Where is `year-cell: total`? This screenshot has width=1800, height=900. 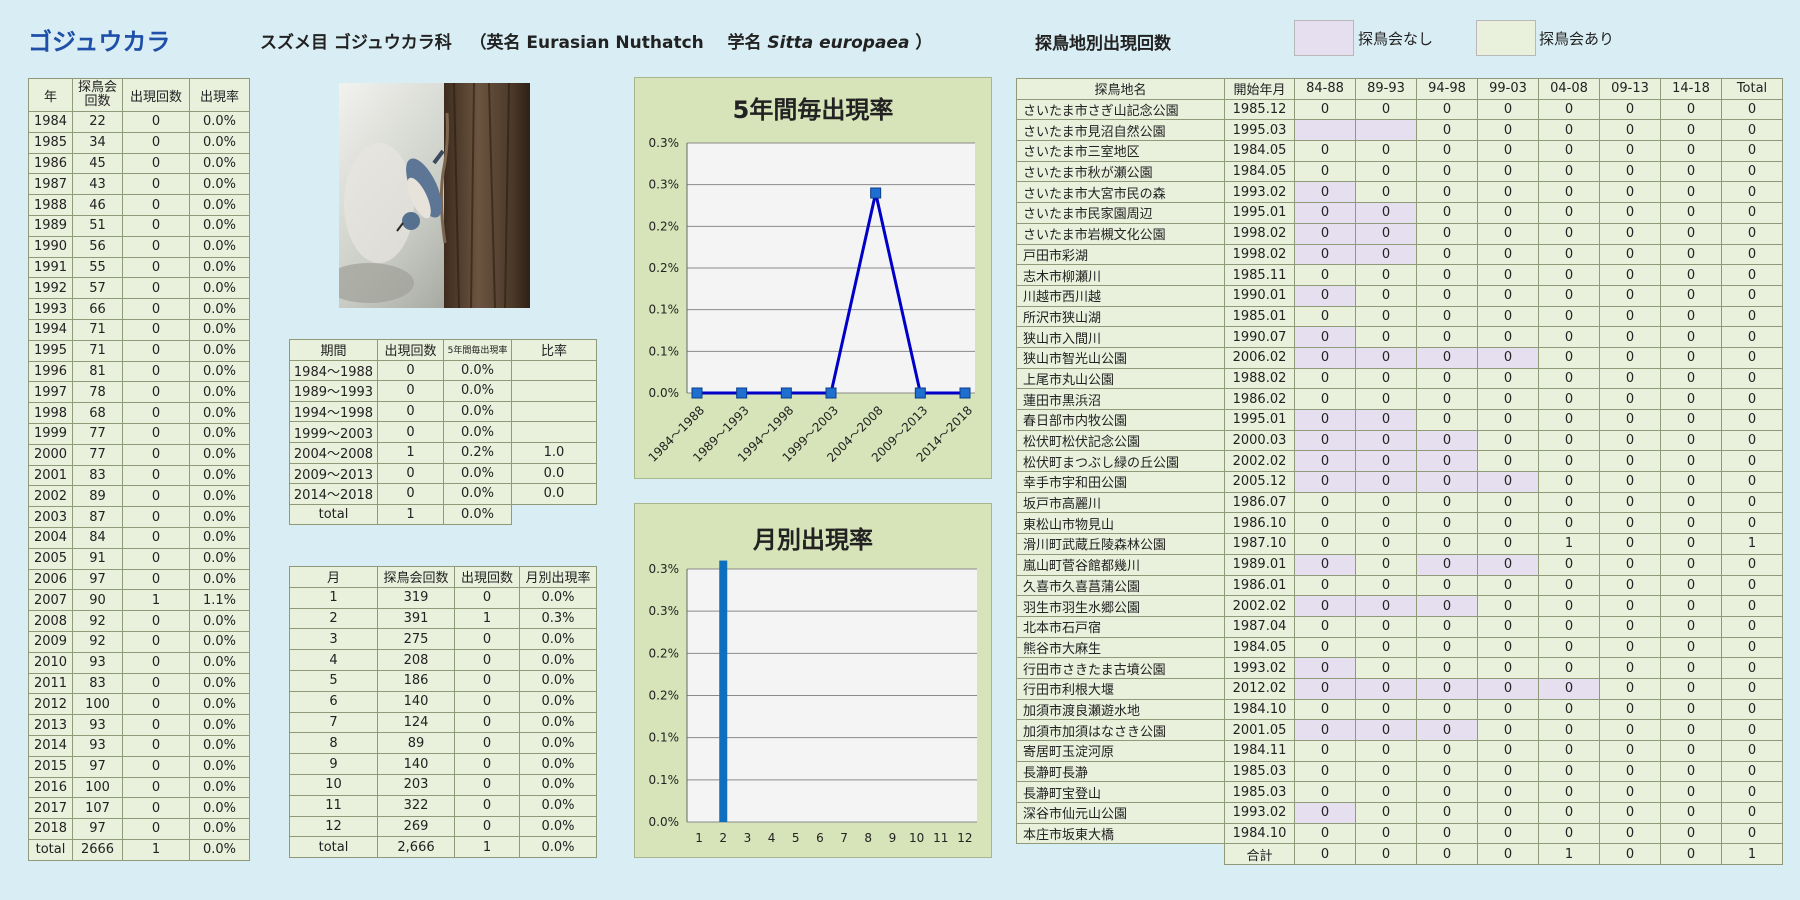 year-cell: total is located at coordinates (50, 849).